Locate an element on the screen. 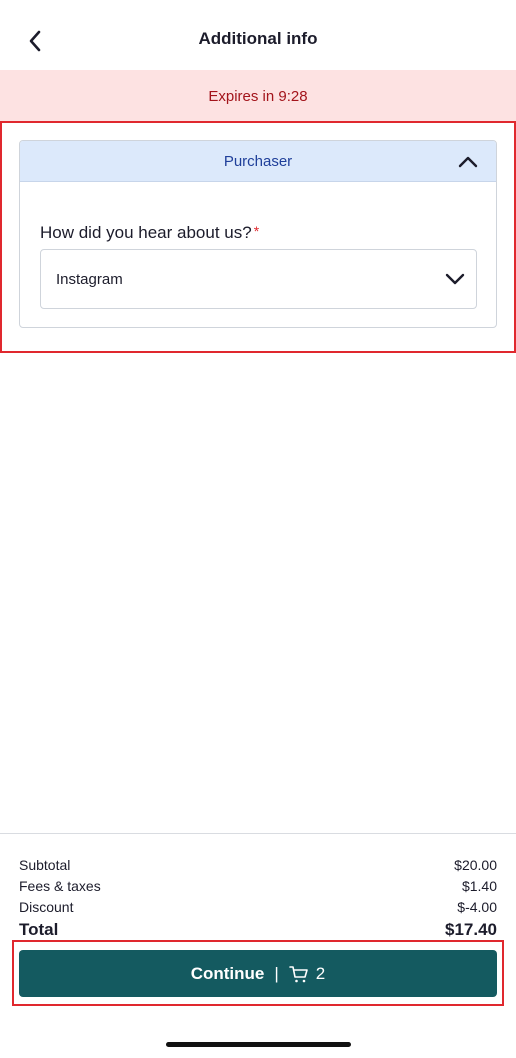 Image resolution: width=516 pixels, height=1058 pixels. fees-label: Fees & taxes is located at coordinates (60, 886).